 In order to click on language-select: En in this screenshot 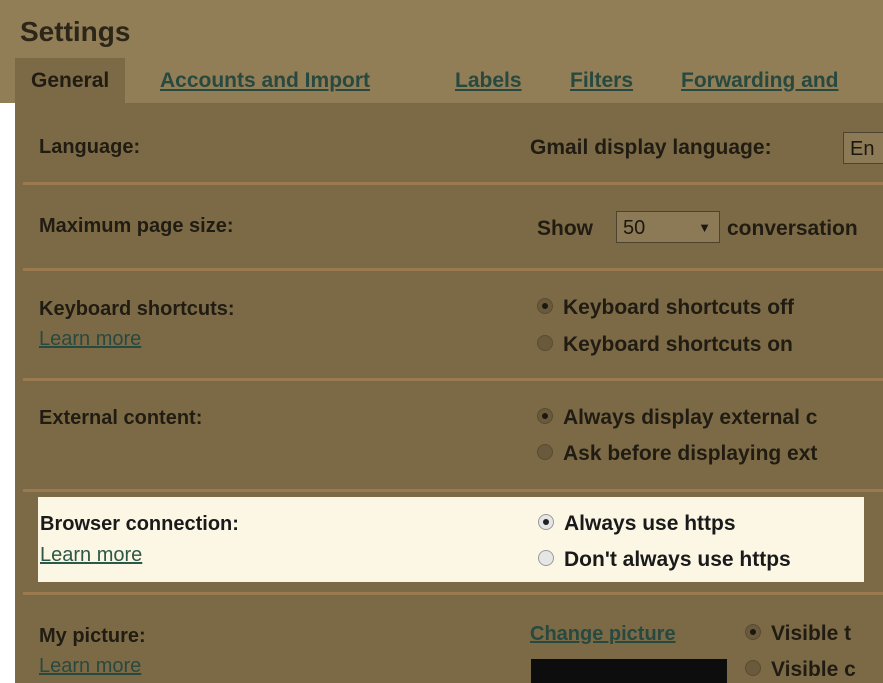, I will do `click(863, 148)`.